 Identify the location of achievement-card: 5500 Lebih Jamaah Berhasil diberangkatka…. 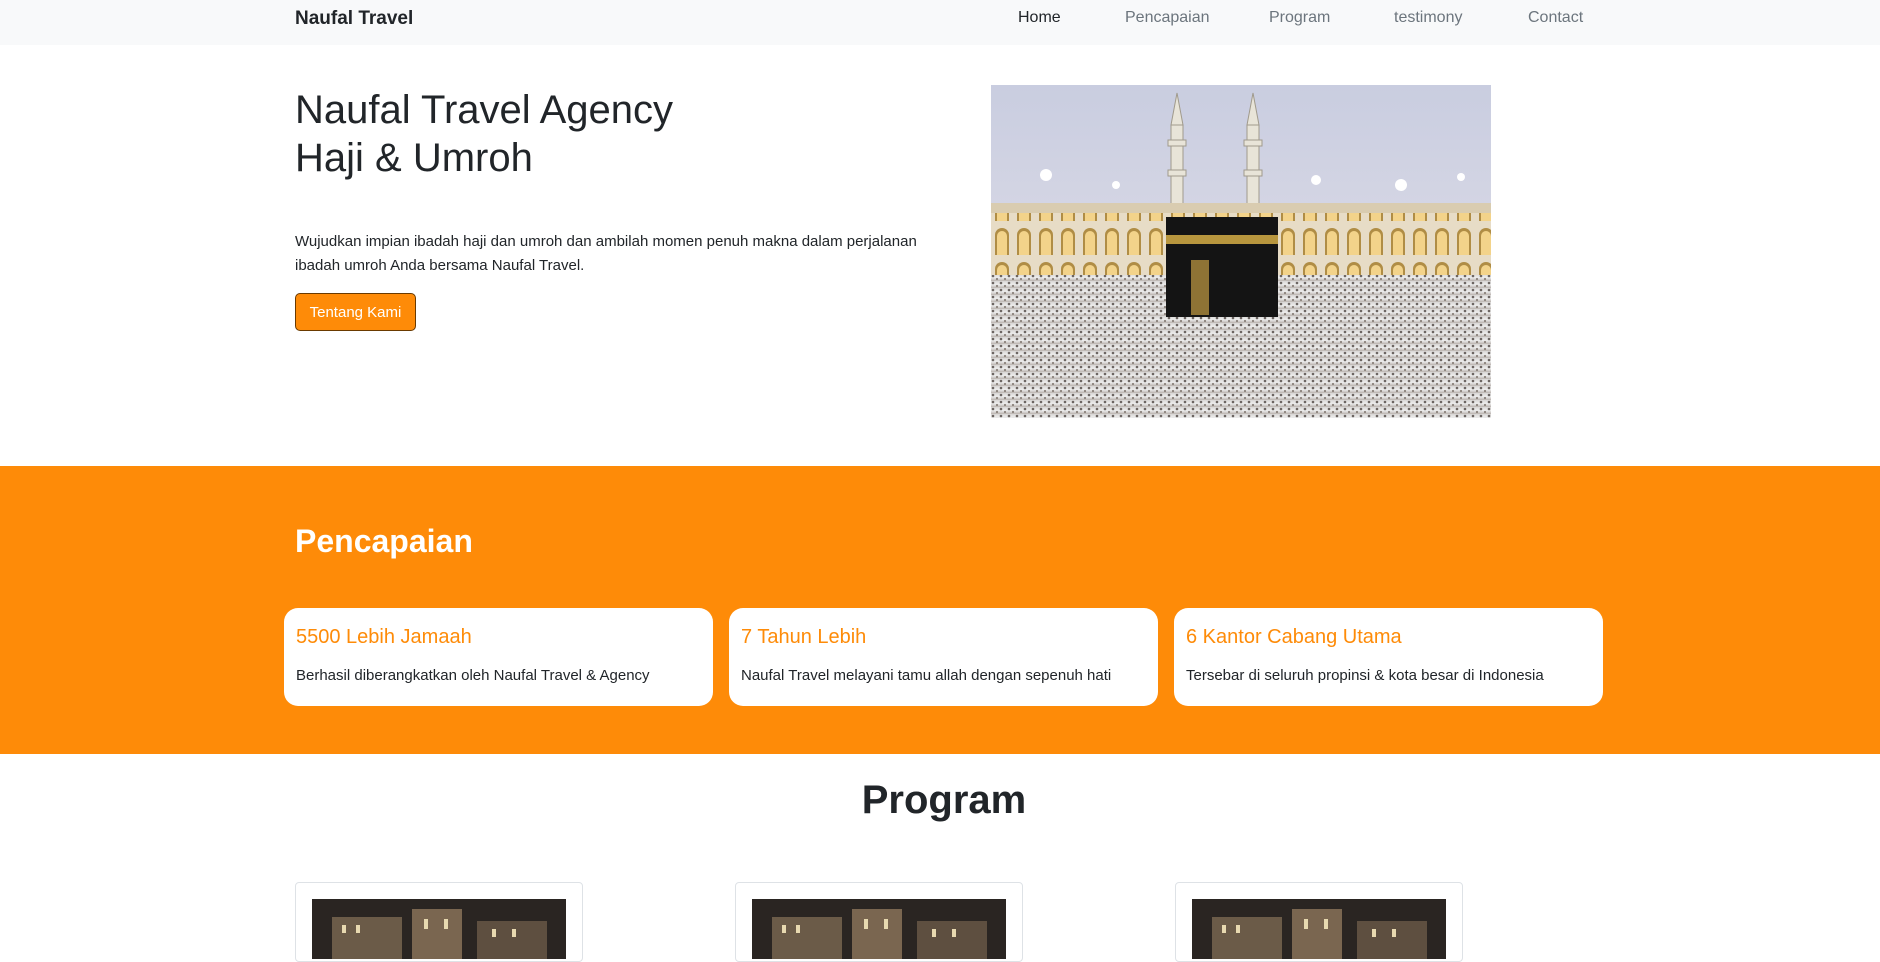
(498, 657).